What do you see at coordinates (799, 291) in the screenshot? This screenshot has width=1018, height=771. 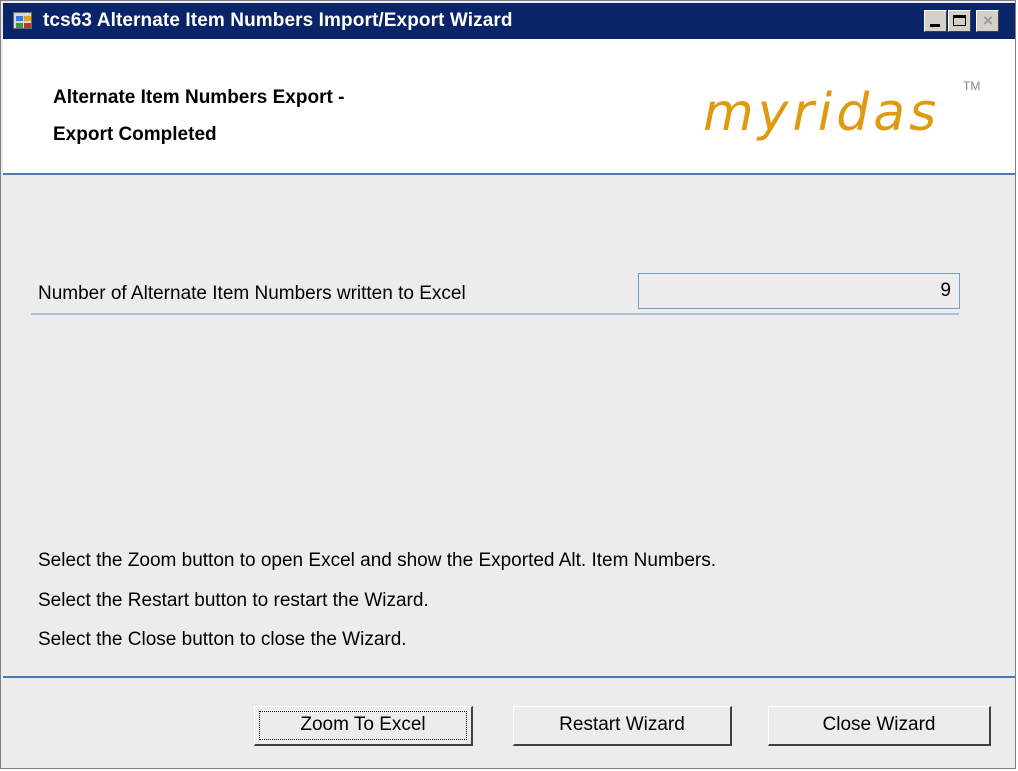 I see `export-count-field: 9` at bounding box center [799, 291].